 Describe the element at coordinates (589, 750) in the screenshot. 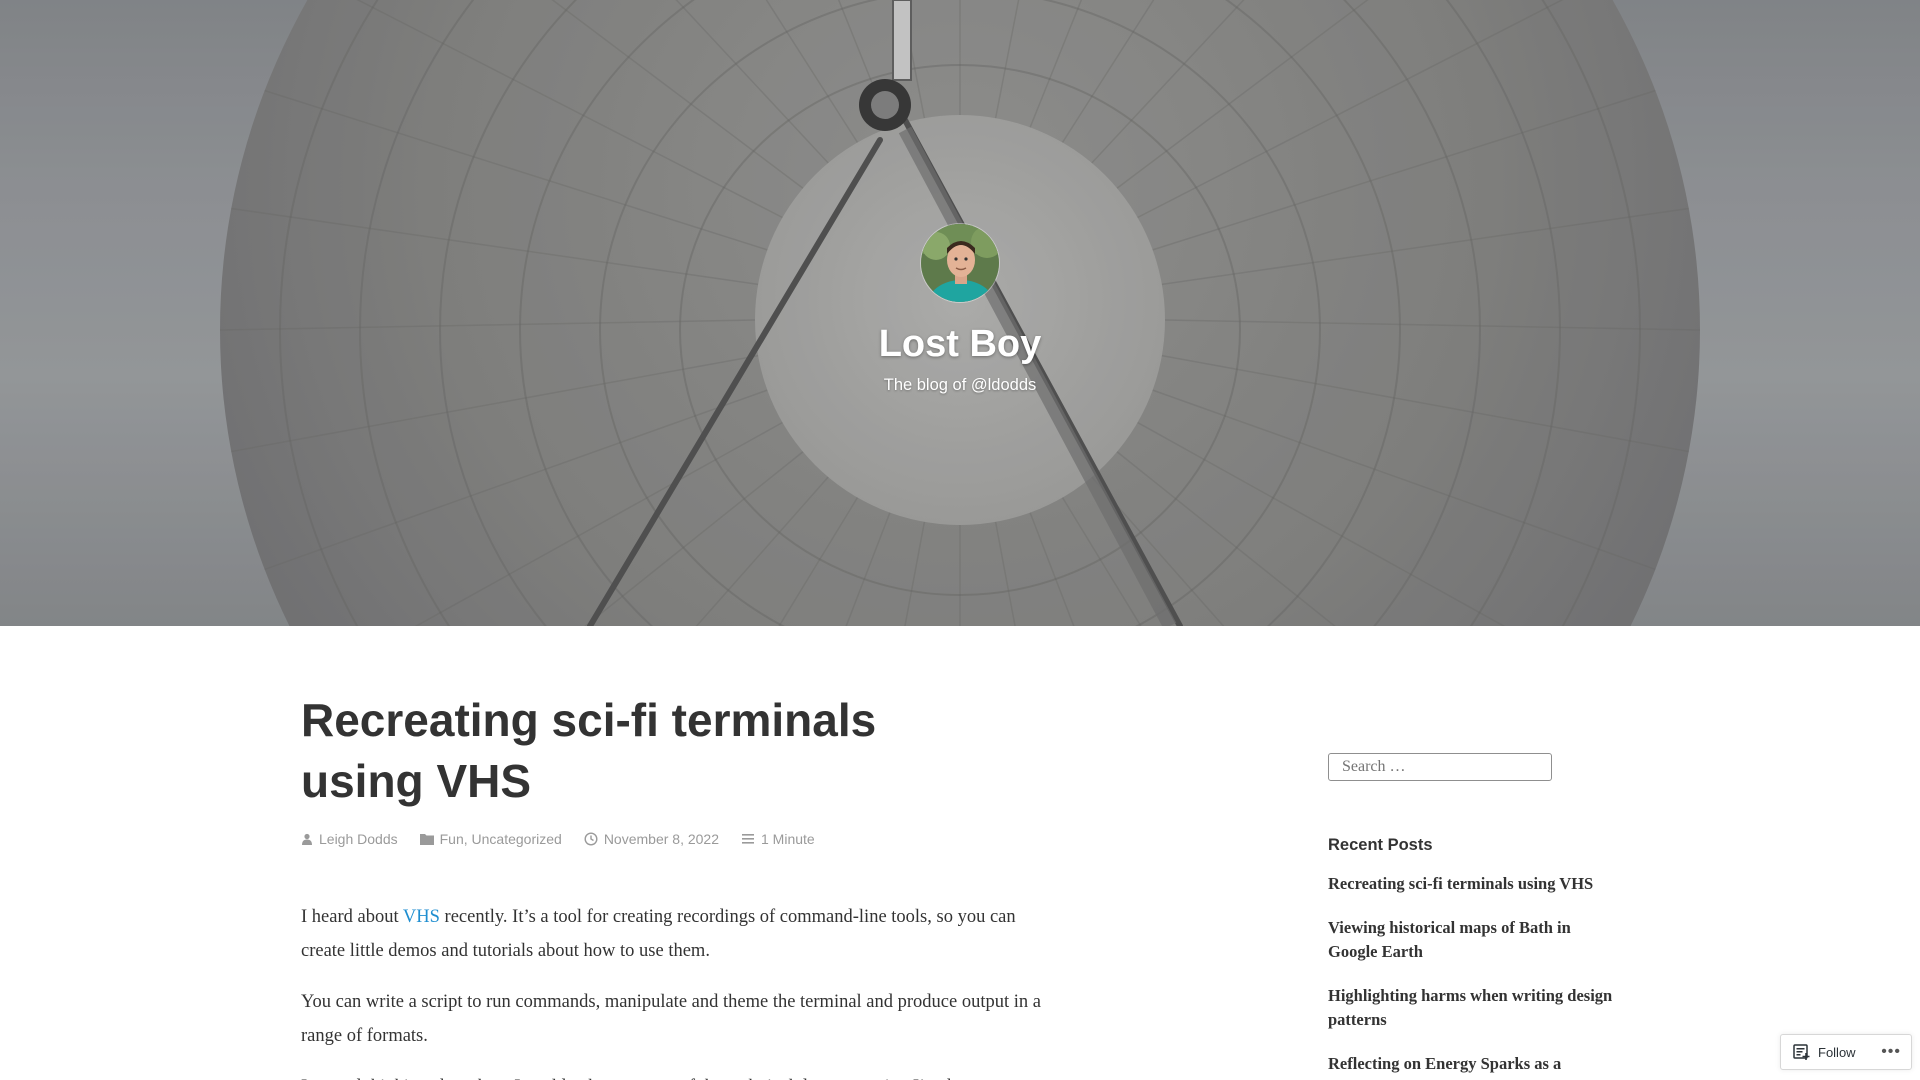

I see `article-title: Recreating sci-fi terminals using VHS` at that location.